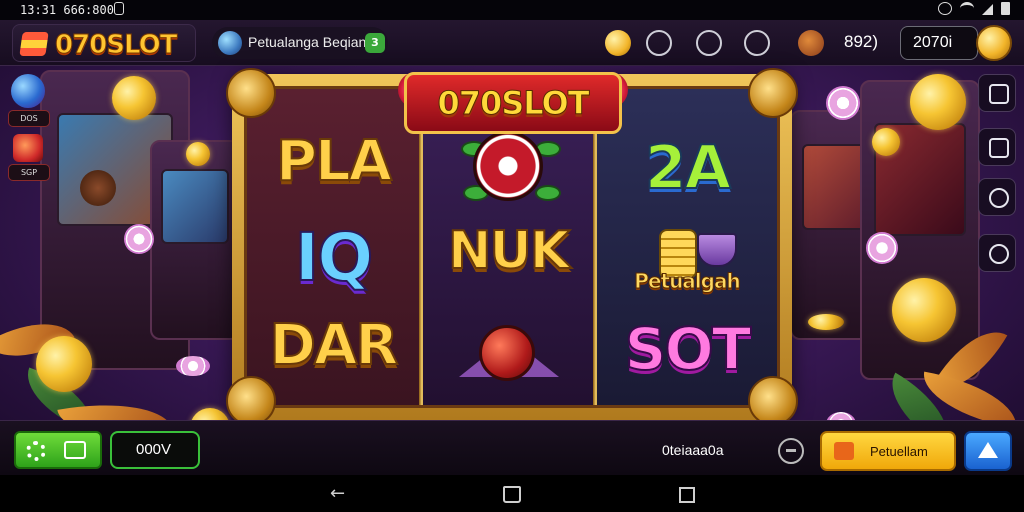  I want to click on top-bar: 070SLOT Petualanga Beqian 3 892) 2070i, so click(512, 43).